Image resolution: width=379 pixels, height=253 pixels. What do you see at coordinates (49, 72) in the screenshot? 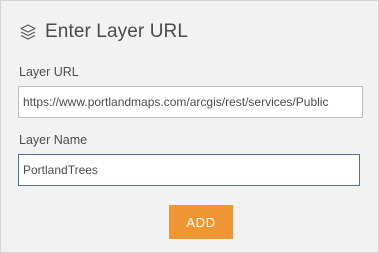
I see `layer-url-label: Layer URL` at bounding box center [49, 72].